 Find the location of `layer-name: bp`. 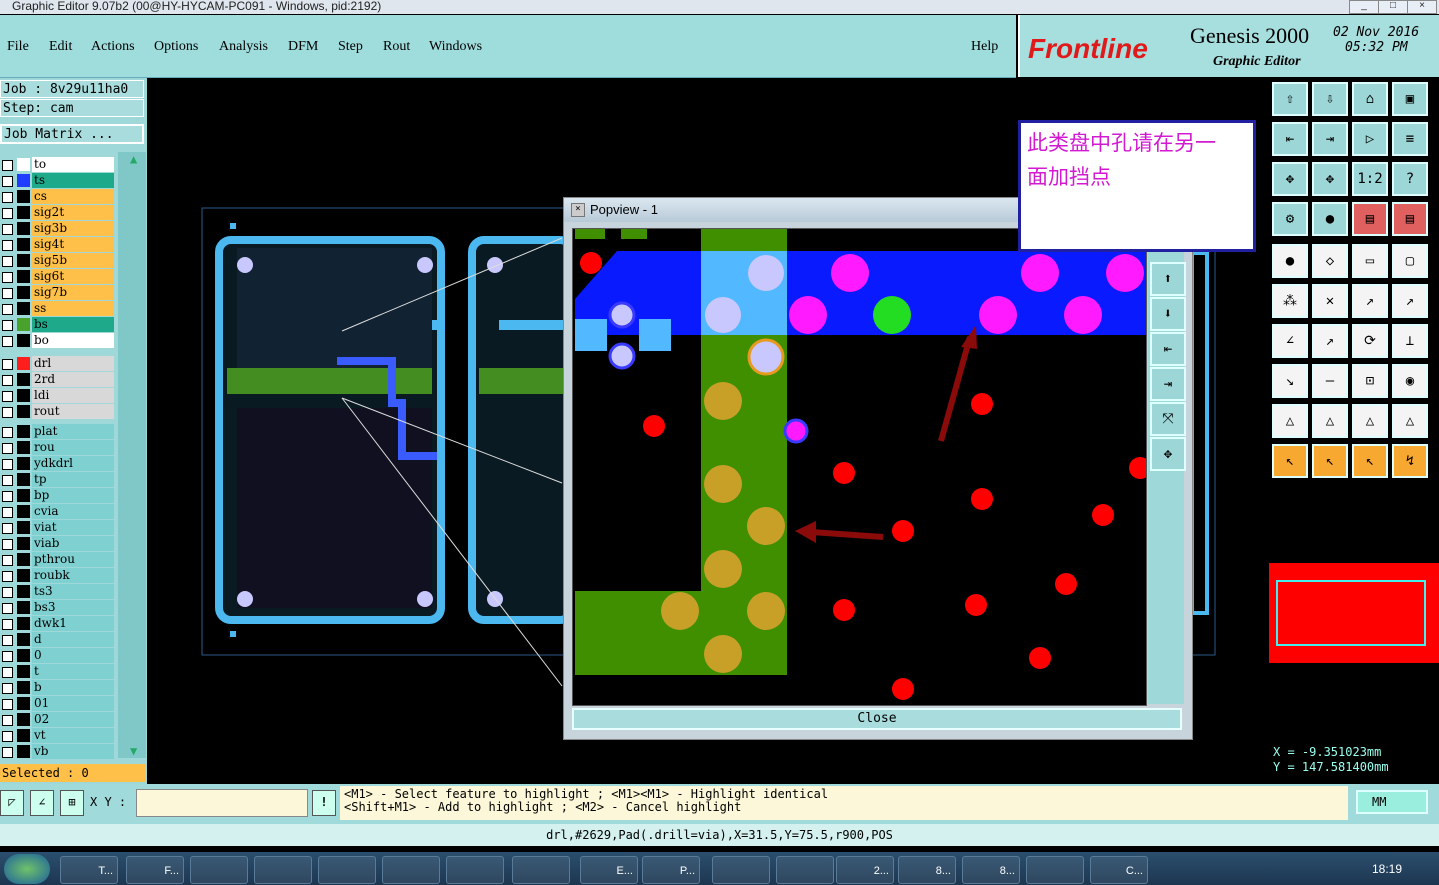

layer-name: bp is located at coordinates (73, 495).